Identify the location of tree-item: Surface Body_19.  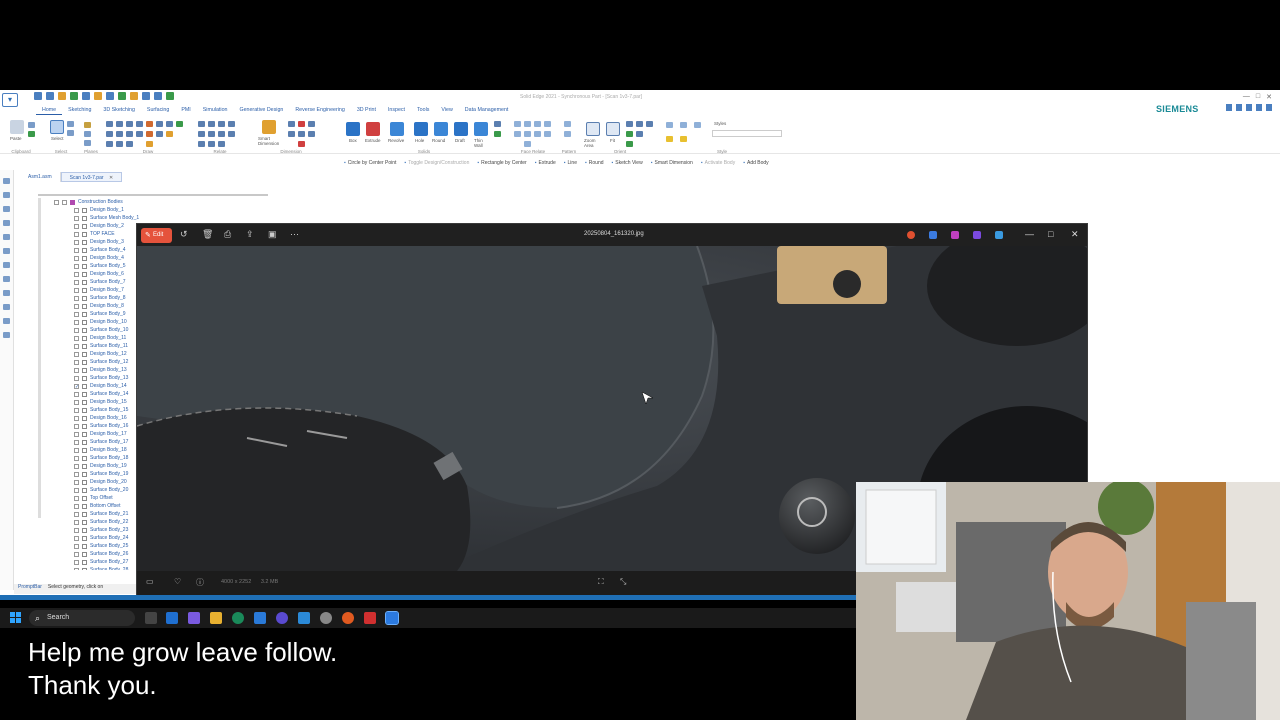
(90, 474).